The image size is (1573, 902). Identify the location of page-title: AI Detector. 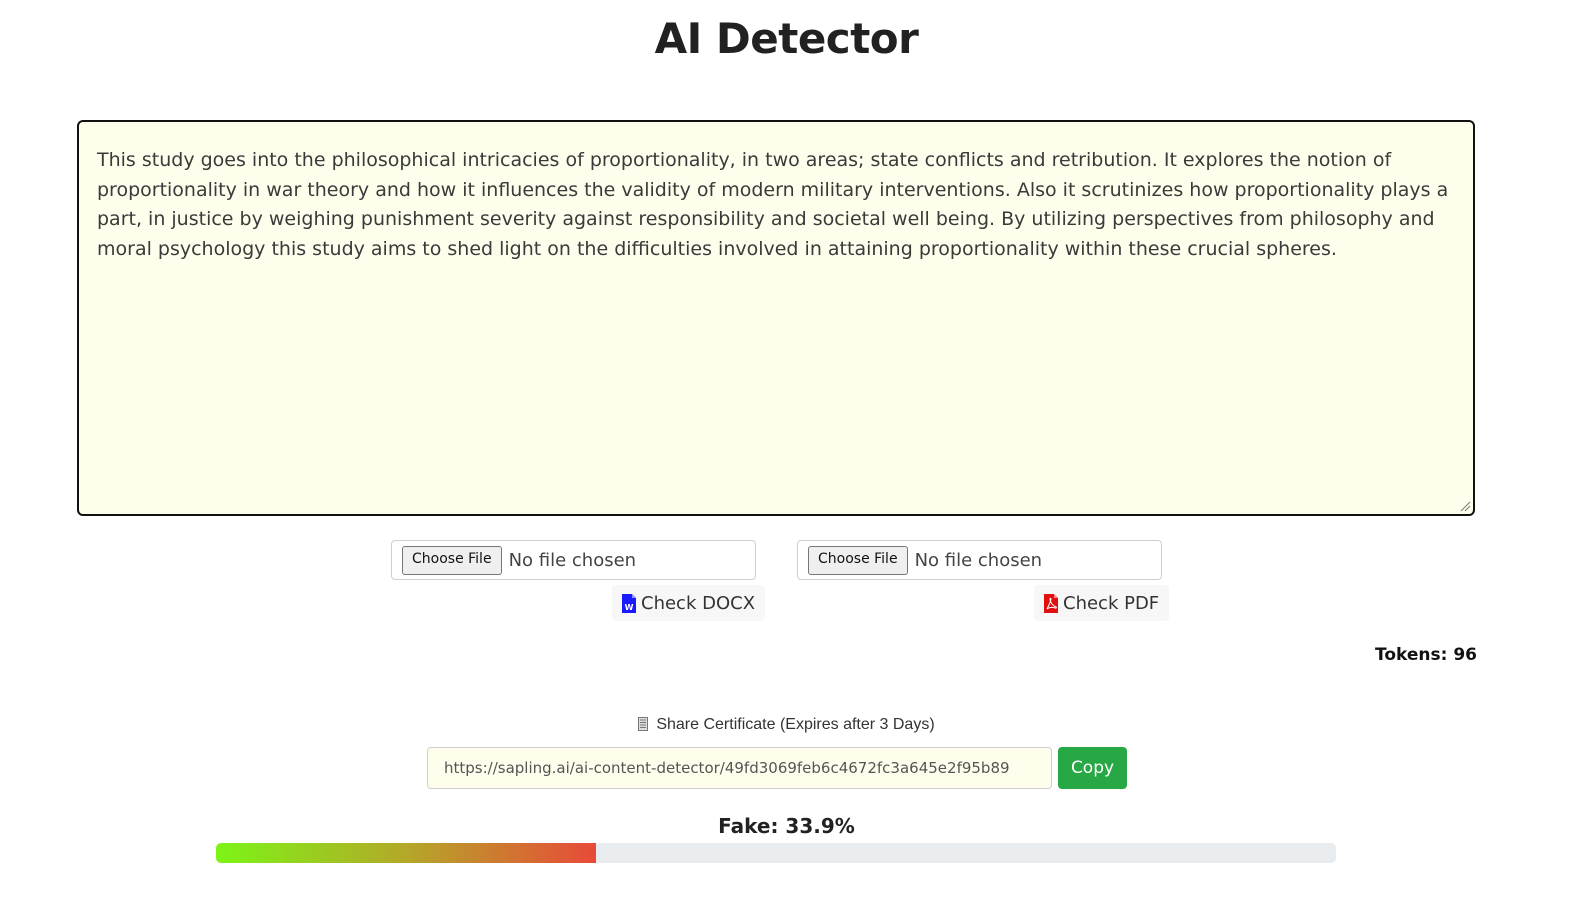
(786, 38).